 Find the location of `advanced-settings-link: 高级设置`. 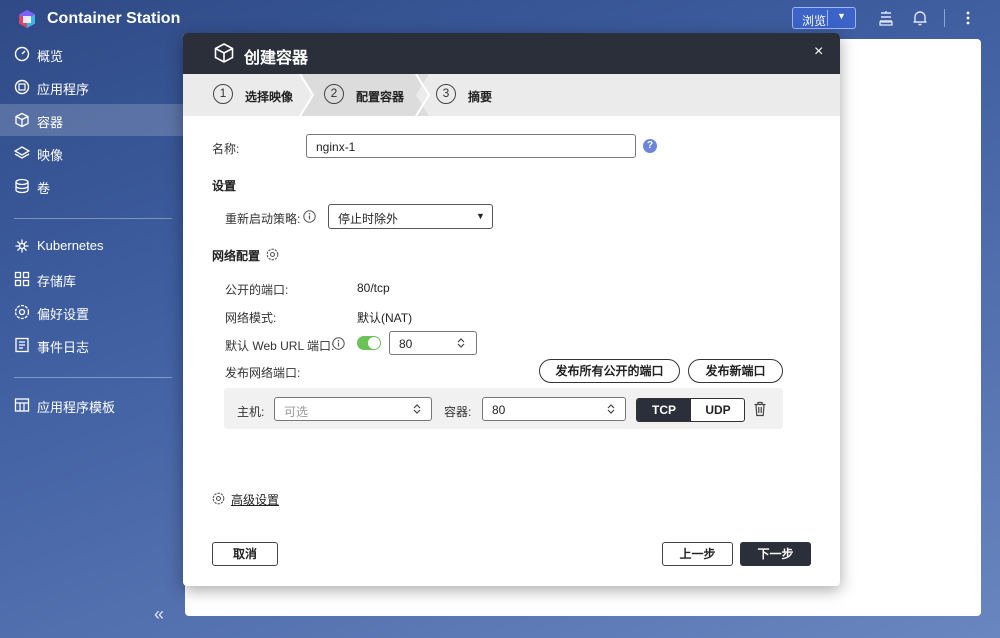

advanced-settings-link: 高级设置 is located at coordinates (255, 499).